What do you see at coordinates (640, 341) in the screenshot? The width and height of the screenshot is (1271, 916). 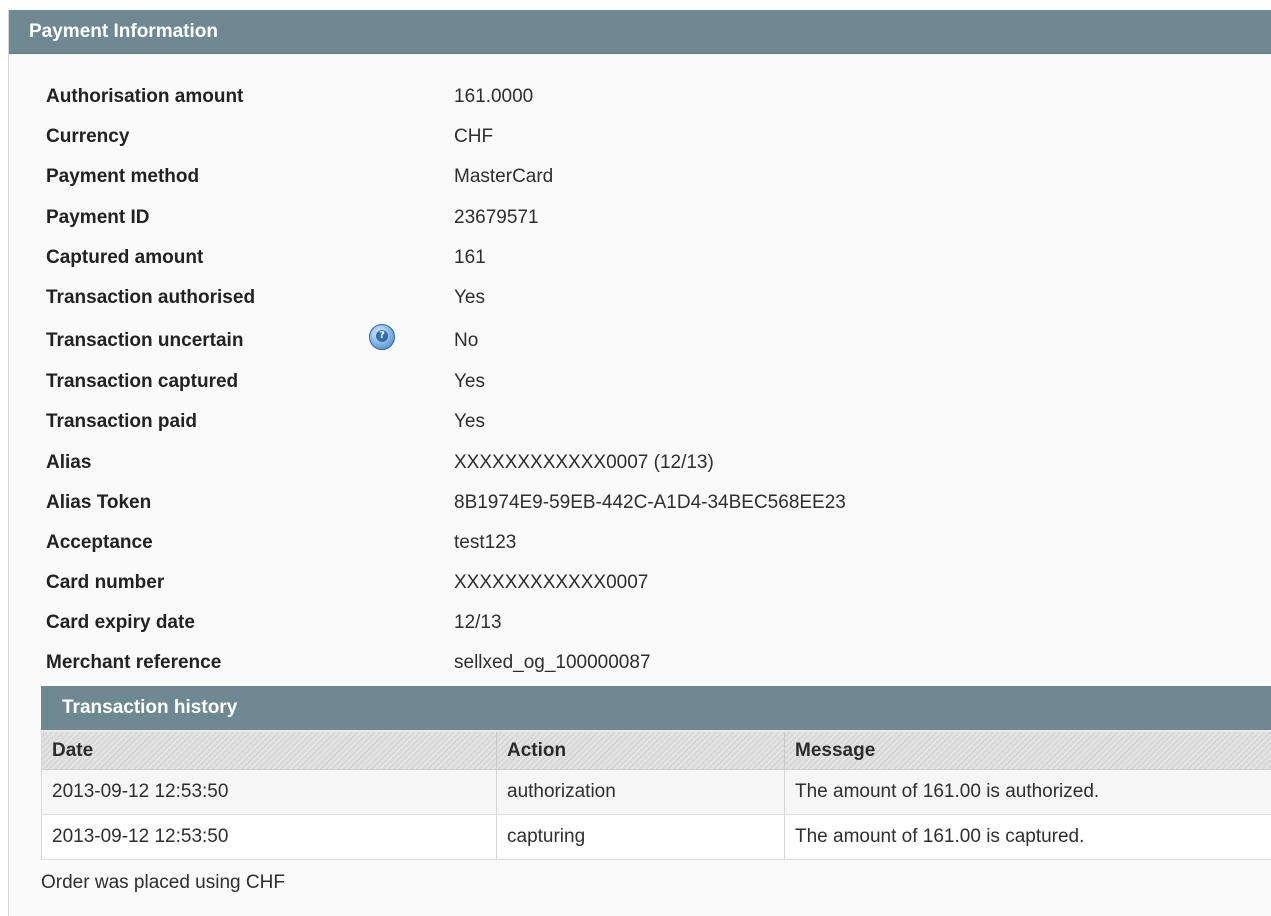 I see `info-row-transaction-uncertain: Transaction uncertain ? No` at bounding box center [640, 341].